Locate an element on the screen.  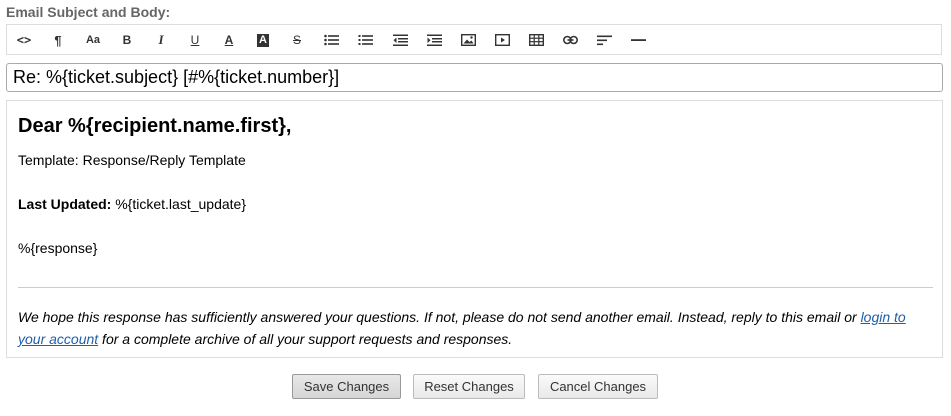
section-label: Email Subject and Body: is located at coordinates (88, 12).